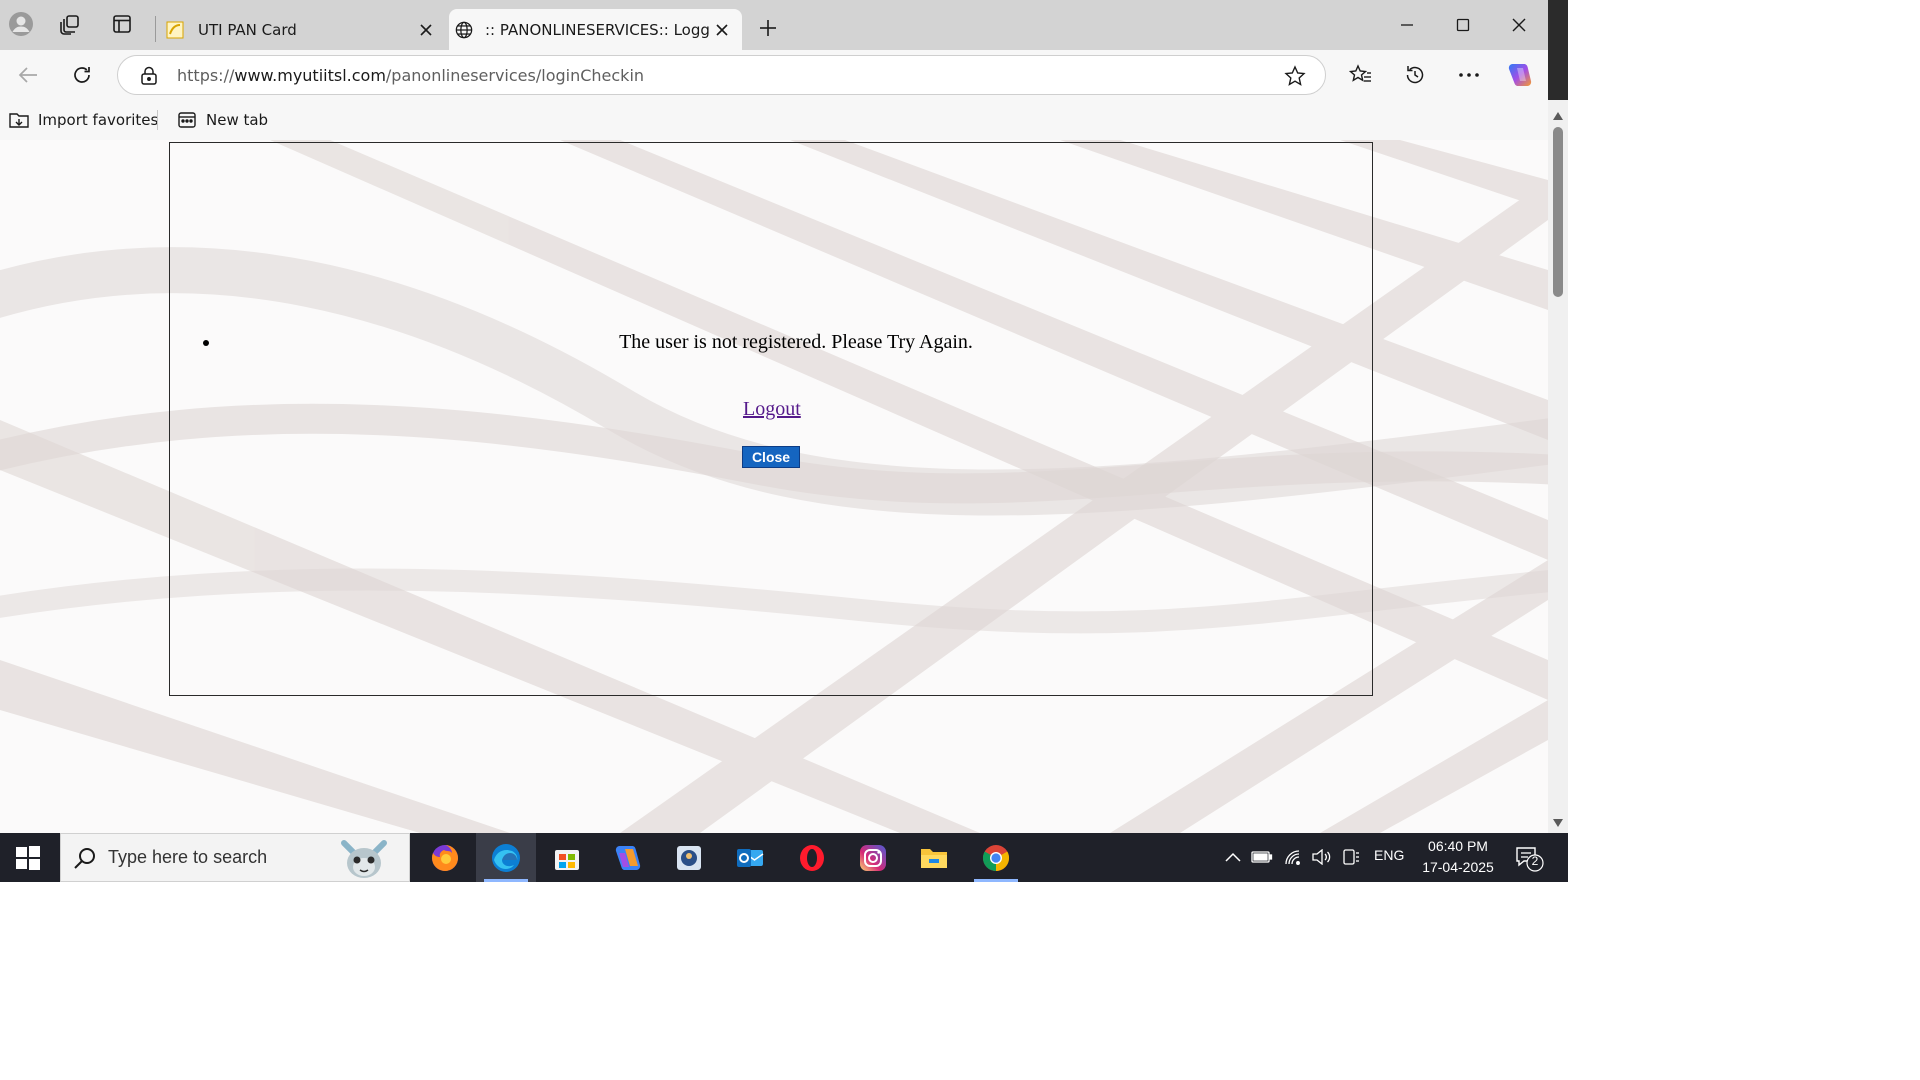 The width and height of the screenshot is (1920, 1080). What do you see at coordinates (84, 858) in the screenshot?
I see `search-icon` at bounding box center [84, 858].